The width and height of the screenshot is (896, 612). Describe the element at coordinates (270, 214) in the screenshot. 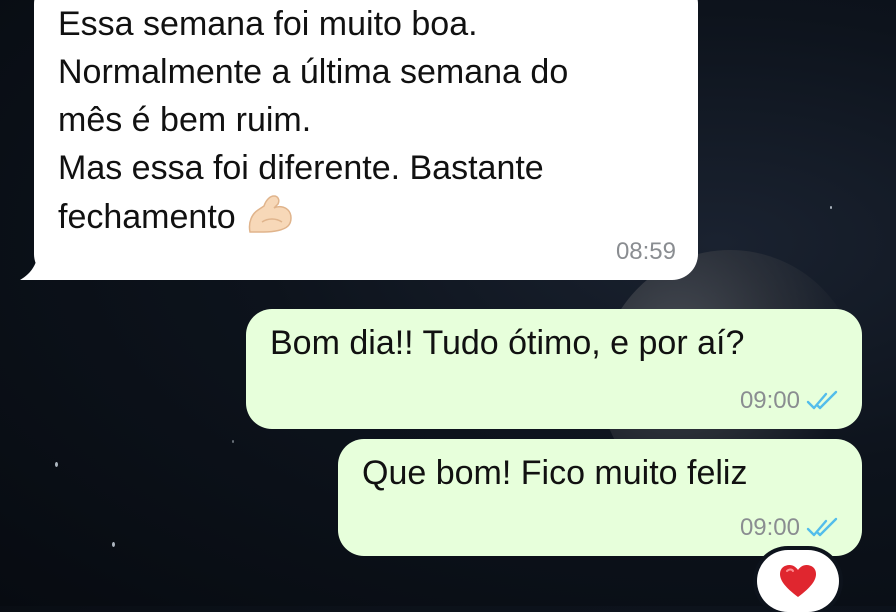

I see `flexed-biceps-emoji-icon` at that location.